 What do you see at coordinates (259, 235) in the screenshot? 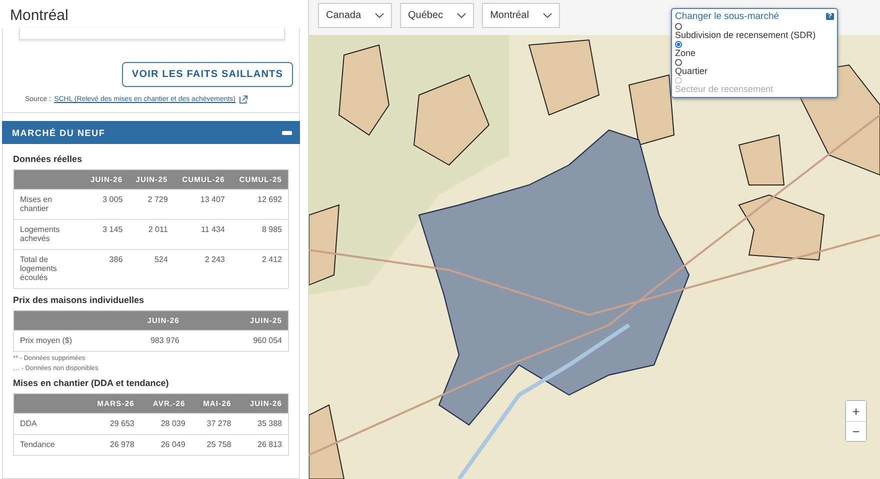
I see `table-cell: 8 985` at bounding box center [259, 235].